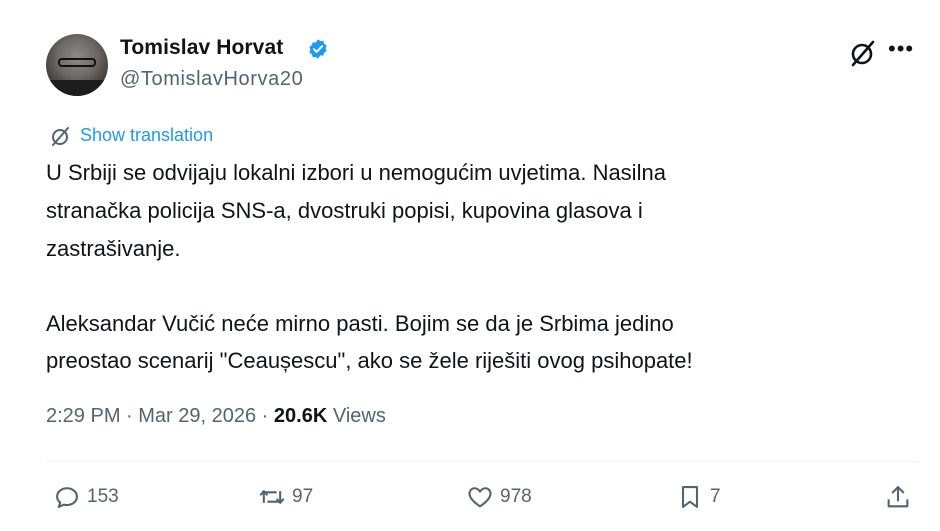 The height and width of the screenshot is (531, 940). What do you see at coordinates (113, 248) in the screenshot?
I see `tweet-text-line-3: zastrašivanje.` at bounding box center [113, 248].